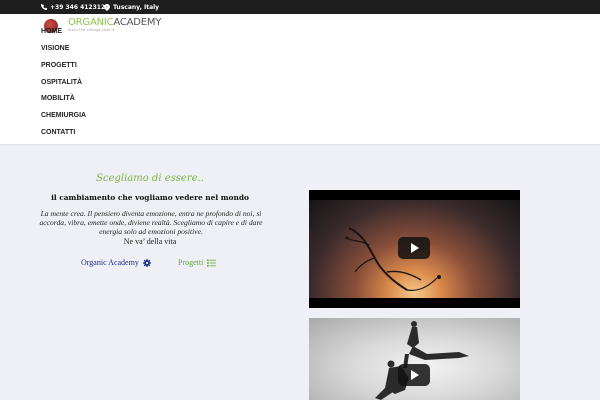 The image size is (600, 400). I want to click on nav-item-progetti: PROGETTI, so click(59, 66).